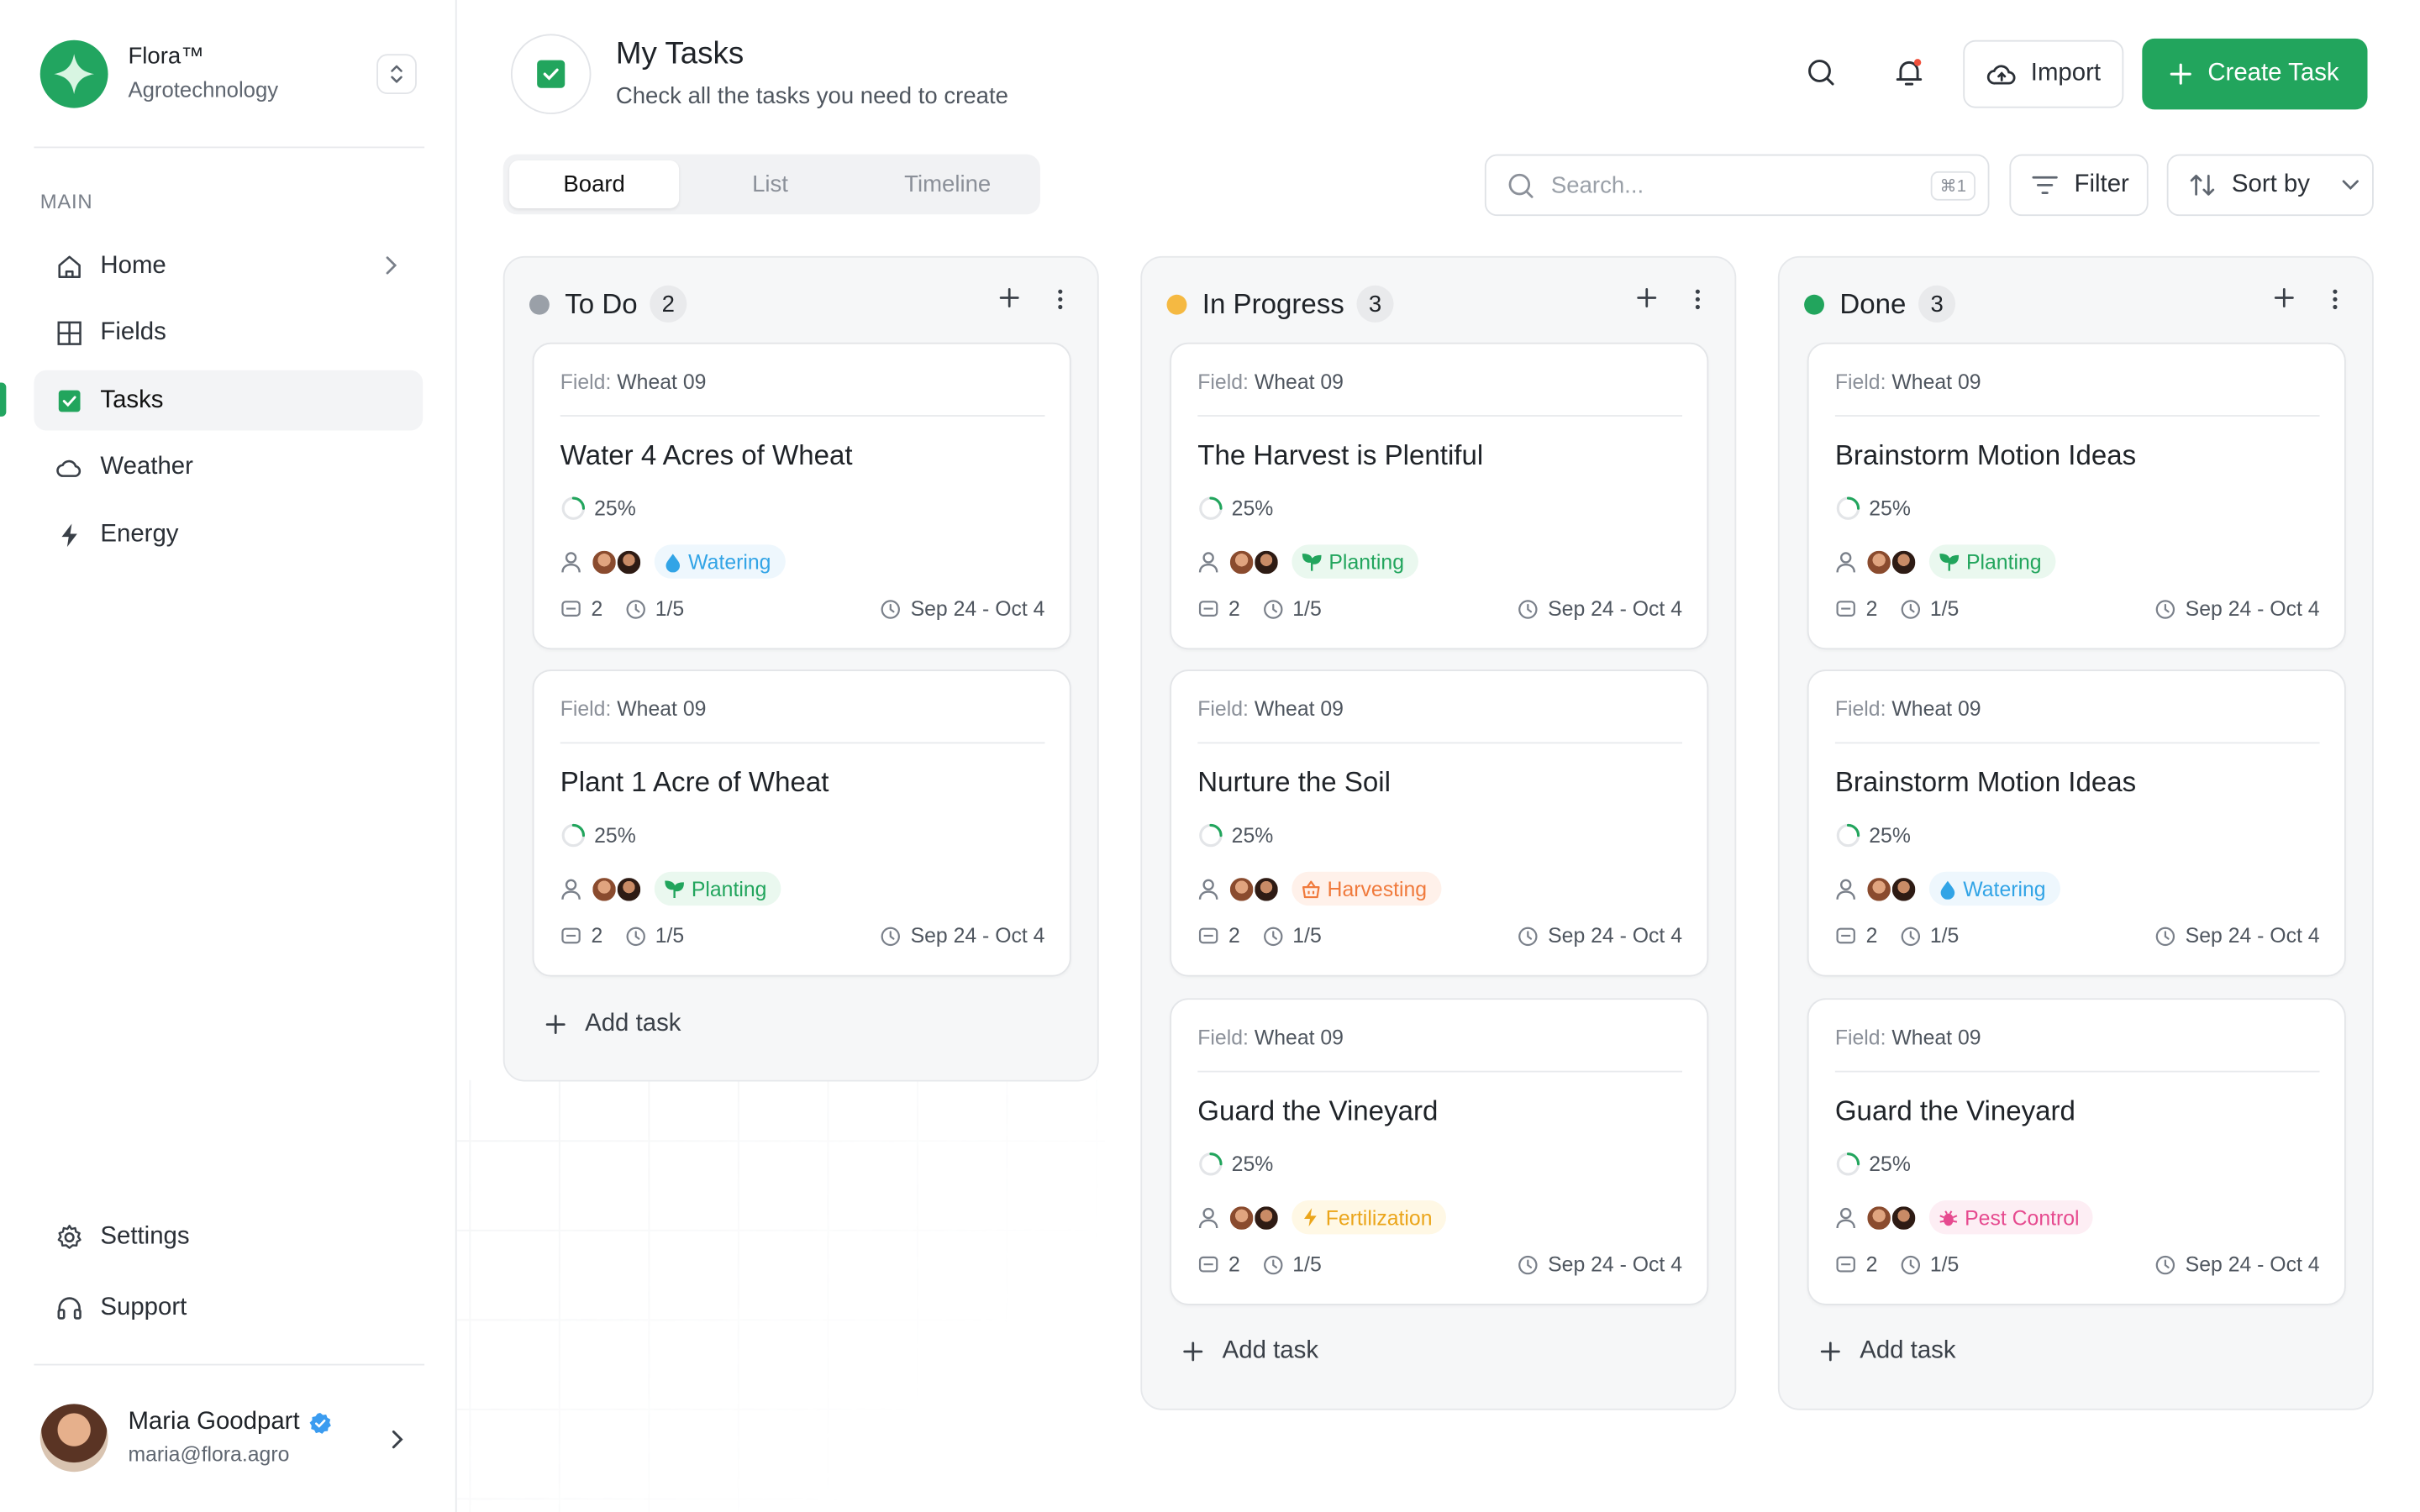 Image resolution: width=2420 pixels, height=1512 pixels. I want to click on user-profile: Maria Goodpart maria@flora.agro, so click(185, 1438).